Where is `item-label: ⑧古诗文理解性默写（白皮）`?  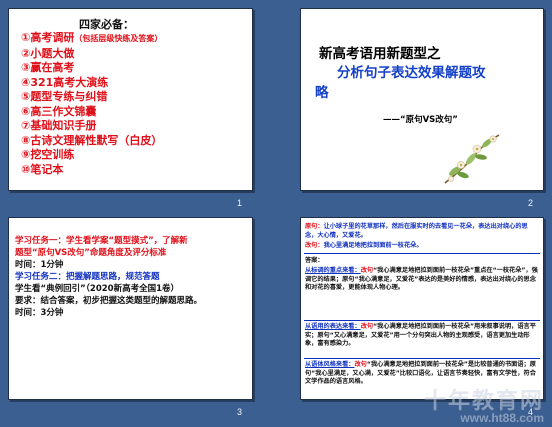 item-label: ⑧古诗文理解性默写（白皮） is located at coordinates (92, 140).